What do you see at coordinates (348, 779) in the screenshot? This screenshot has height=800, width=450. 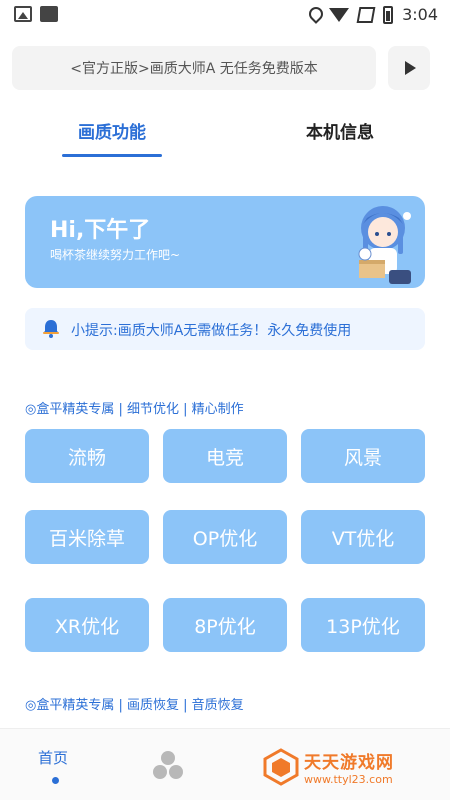 I see `watermark-url: www.ttyl23.com` at bounding box center [348, 779].